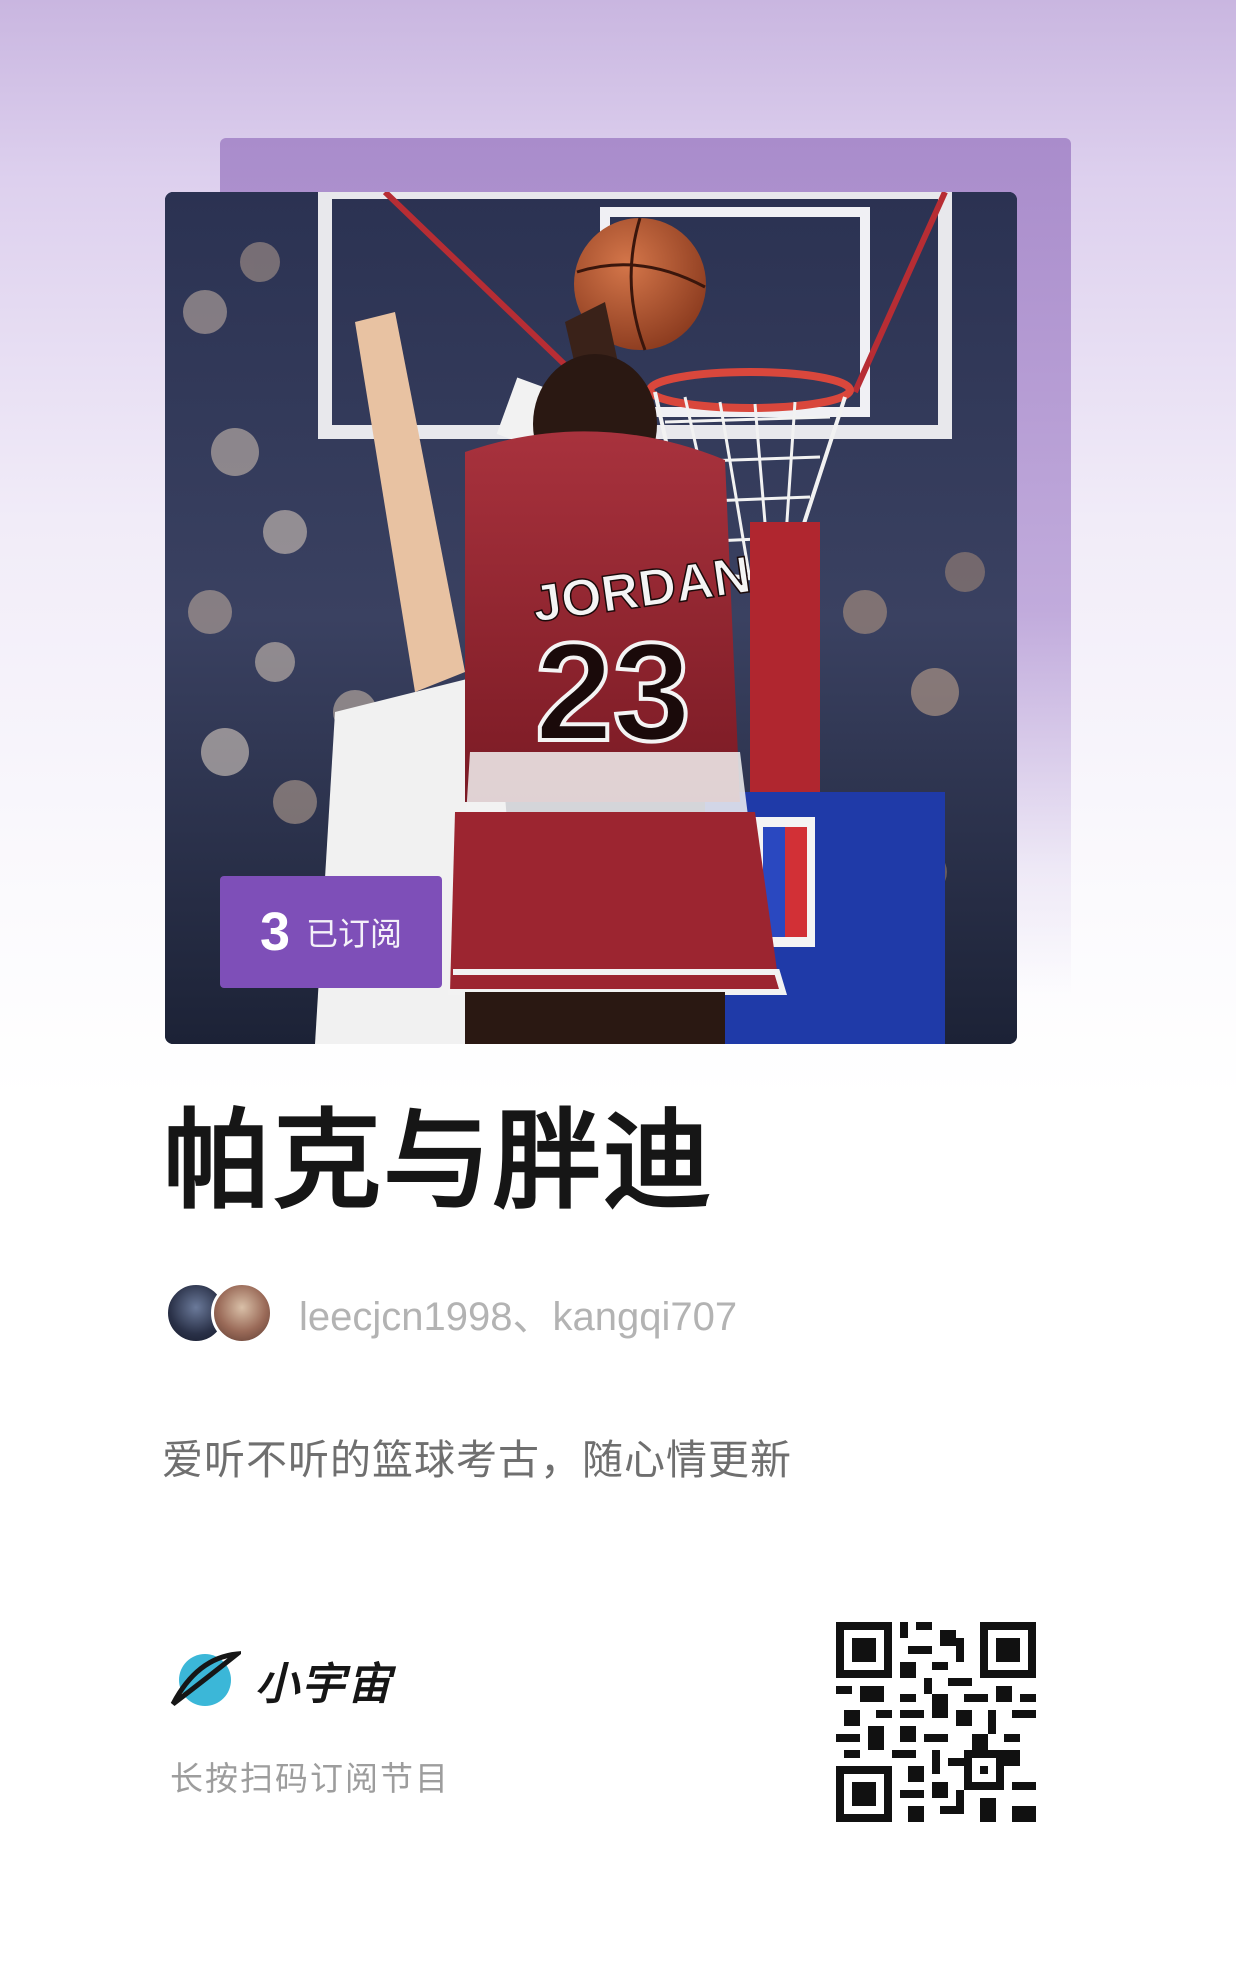 The image size is (1236, 1974). Describe the element at coordinates (936, 1722) in the screenshot. I see `qr-code` at that location.